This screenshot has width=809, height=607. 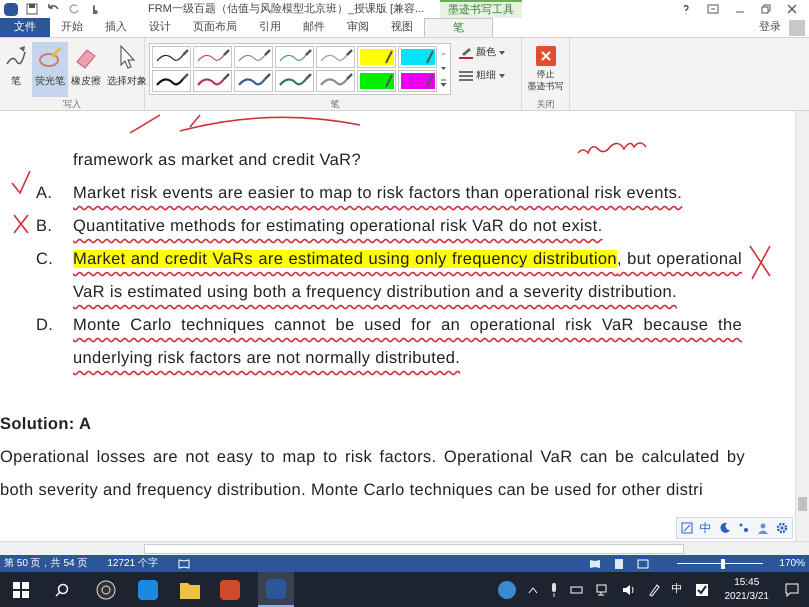 What do you see at coordinates (546, 104) in the screenshot?
I see `group-label: 关闭` at bounding box center [546, 104].